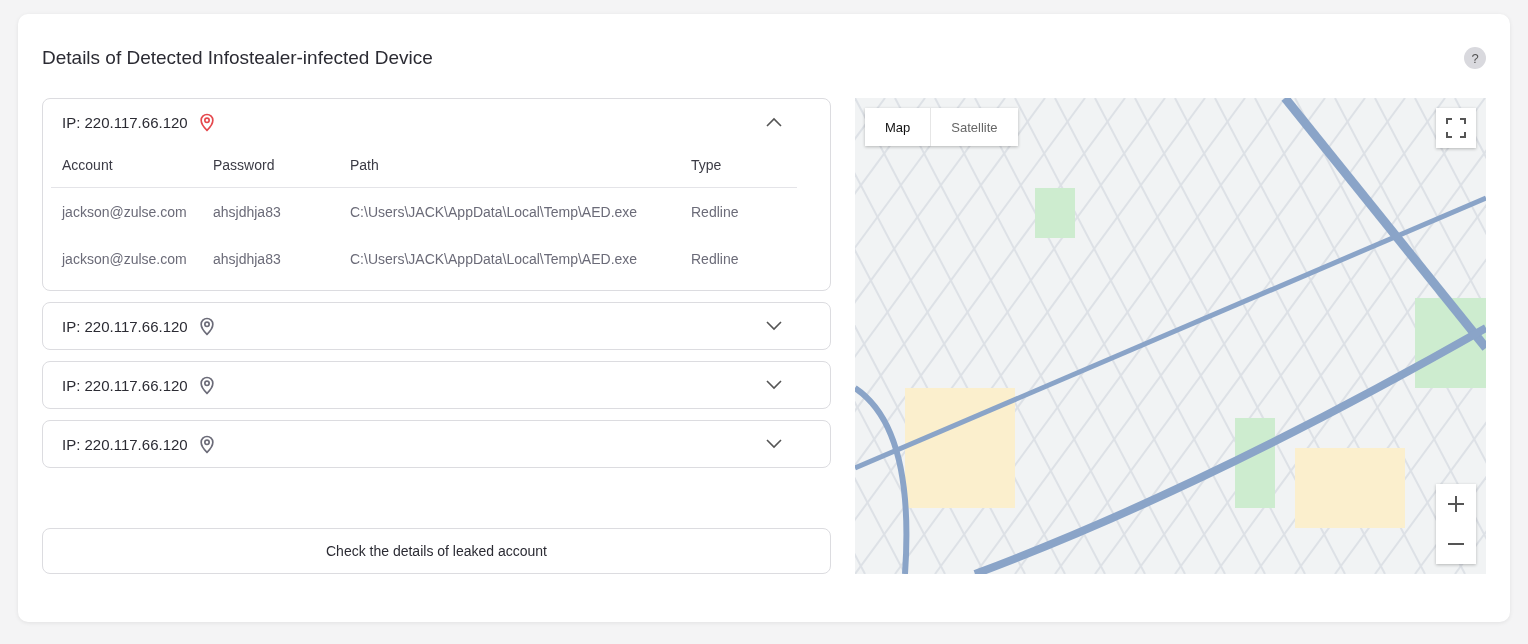 This screenshot has height=644, width=1528. Describe the element at coordinates (974, 127) in the screenshot. I see `map-type-tab: Satellite` at that location.